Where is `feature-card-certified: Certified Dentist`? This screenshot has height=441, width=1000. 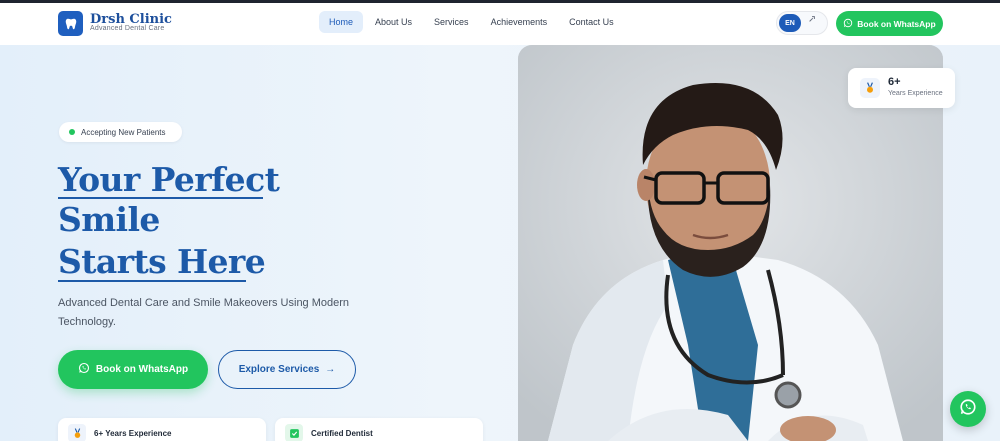 feature-card-certified: Certified Dentist is located at coordinates (379, 429).